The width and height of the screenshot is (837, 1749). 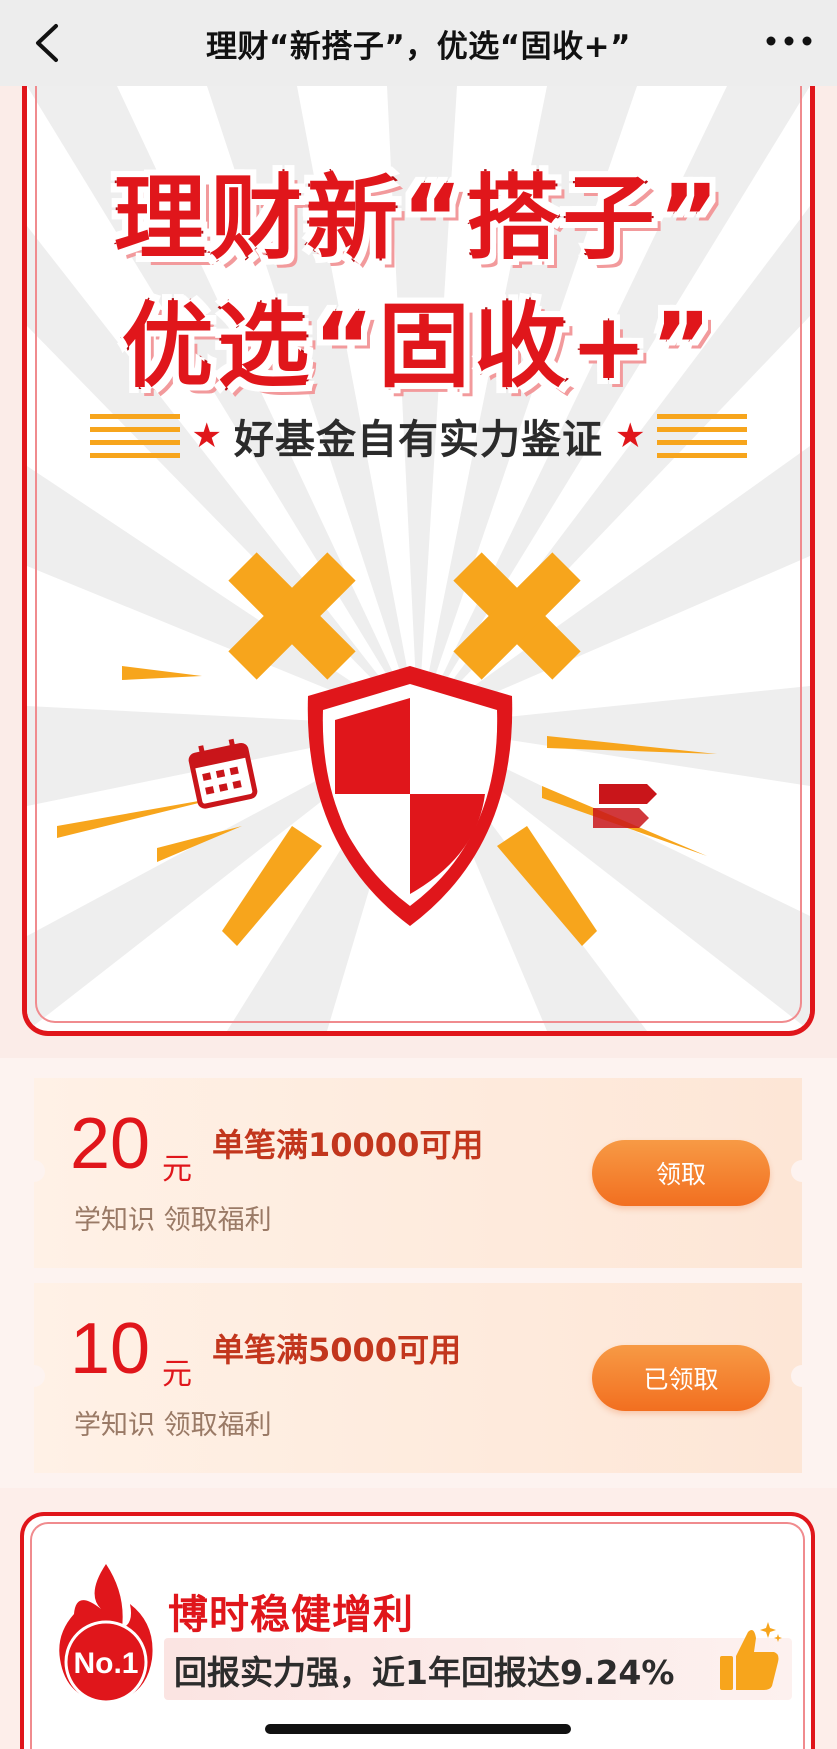 What do you see at coordinates (789, 41) in the screenshot?
I see `more-dots-icon` at bounding box center [789, 41].